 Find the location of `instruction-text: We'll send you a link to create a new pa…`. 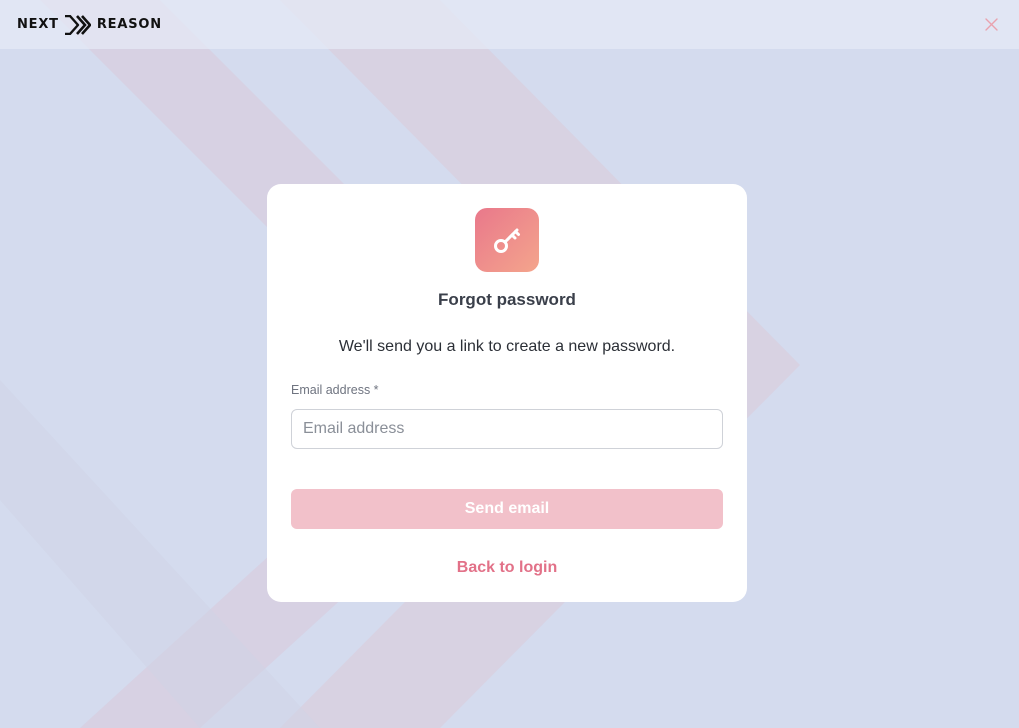

instruction-text: We'll send you a link to create a new pa… is located at coordinates (507, 346).